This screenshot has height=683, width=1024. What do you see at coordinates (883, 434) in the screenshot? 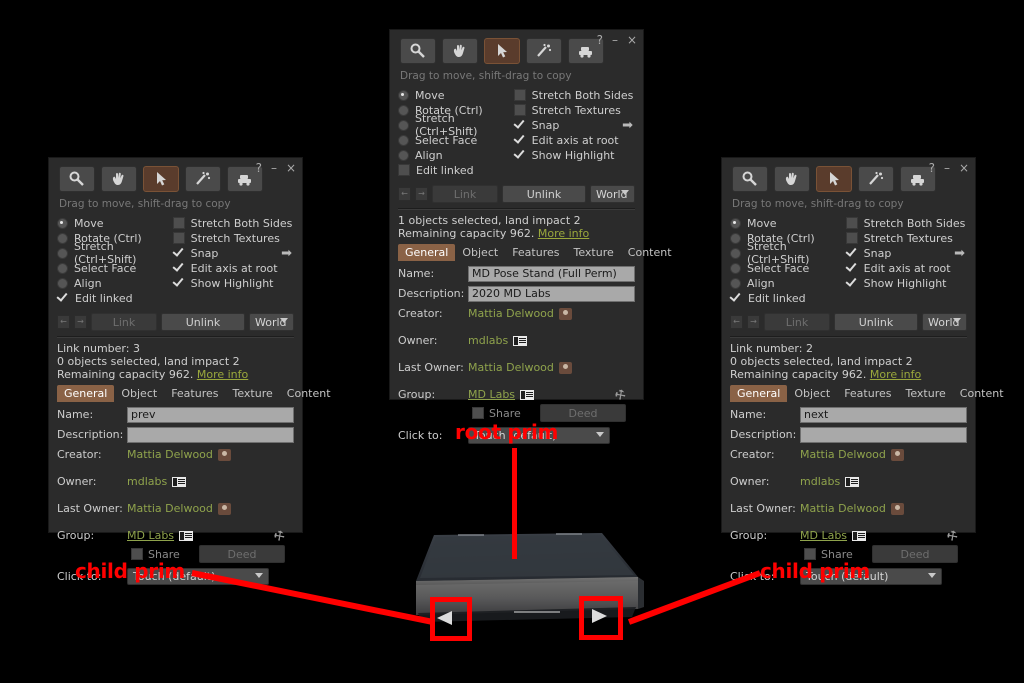
I see `description-input` at bounding box center [883, 434].